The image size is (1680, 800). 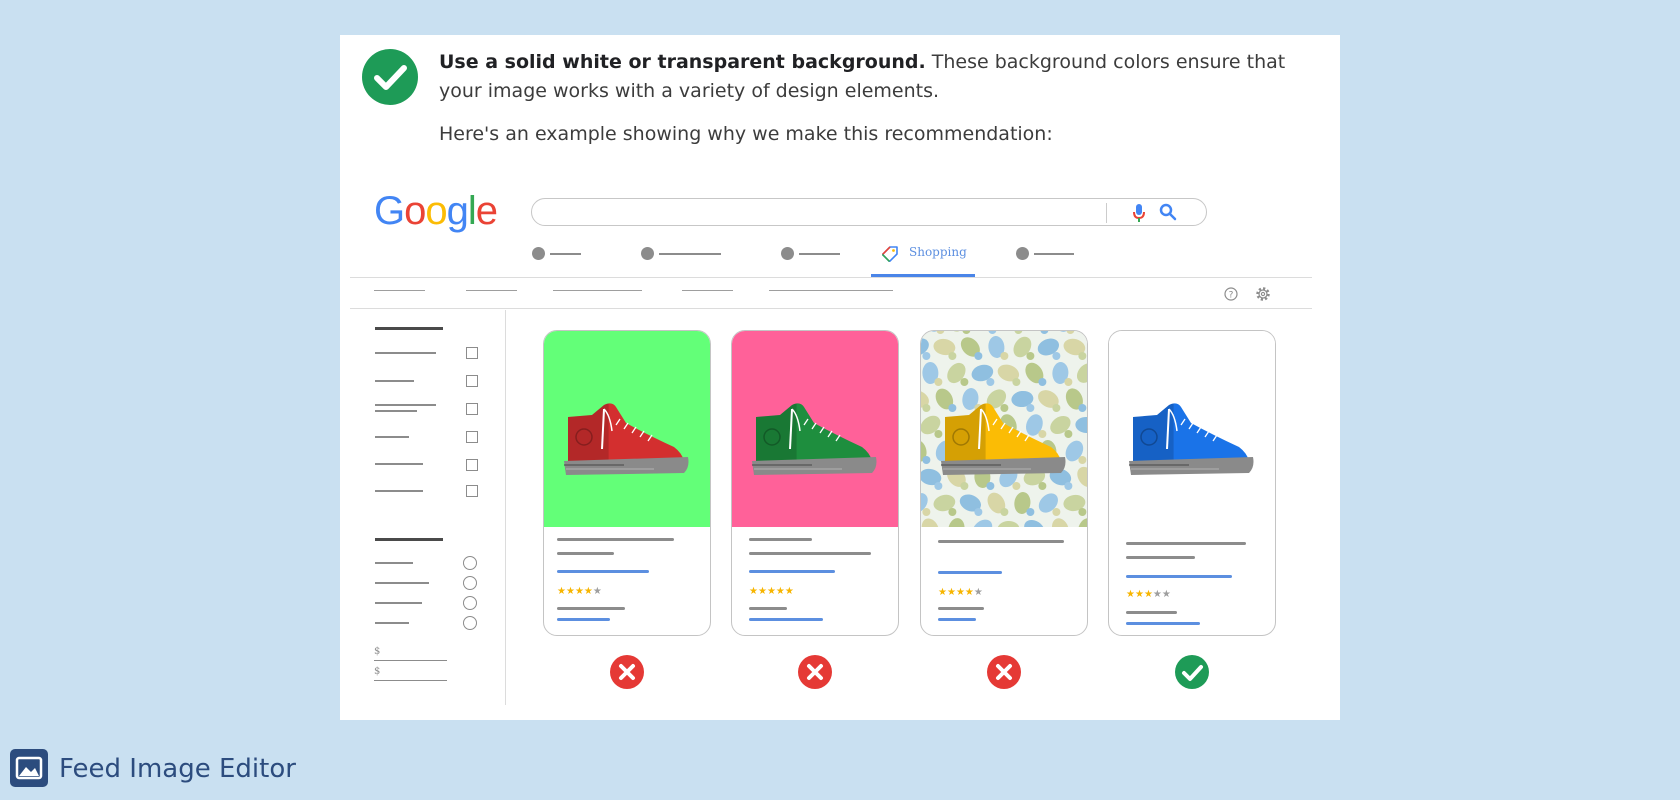 I want to click on price-min-field, so click(x=410, y=660).